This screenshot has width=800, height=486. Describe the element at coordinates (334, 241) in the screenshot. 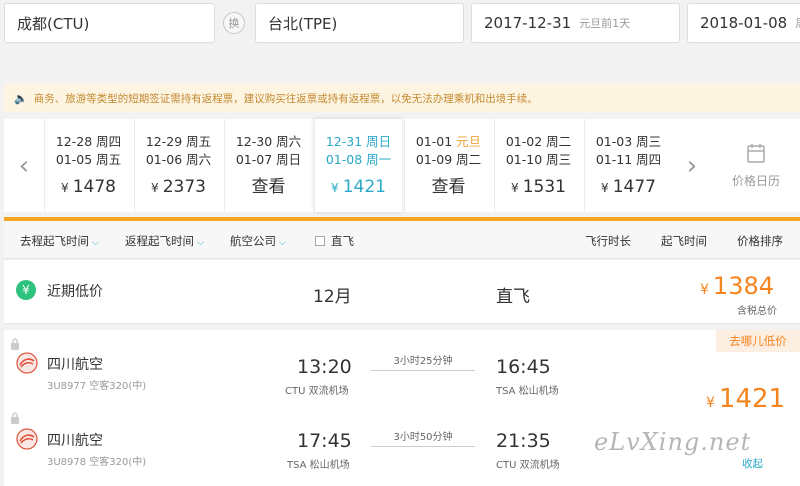

I see `filter-direct-checkbox: 直飞` at that location.